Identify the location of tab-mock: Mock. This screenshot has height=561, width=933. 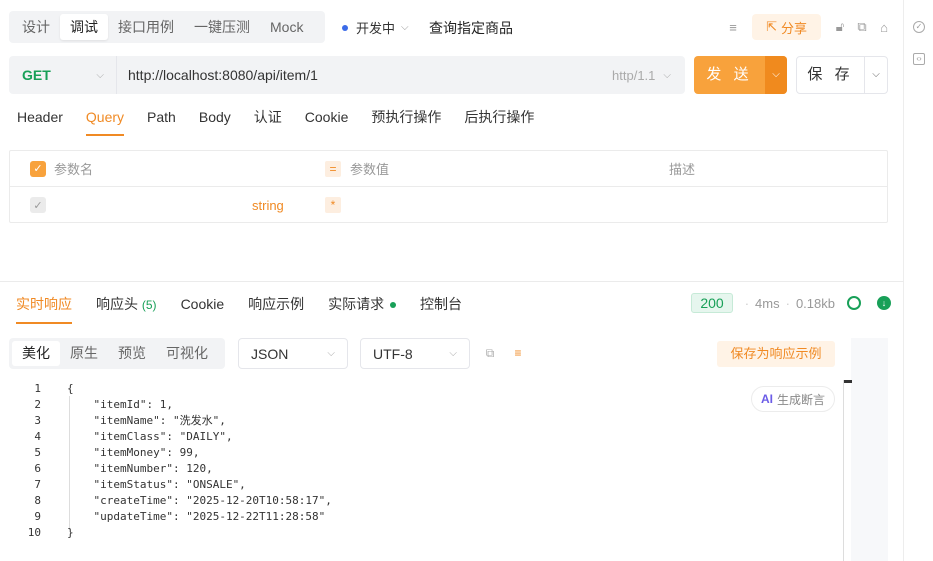
(286, 27).